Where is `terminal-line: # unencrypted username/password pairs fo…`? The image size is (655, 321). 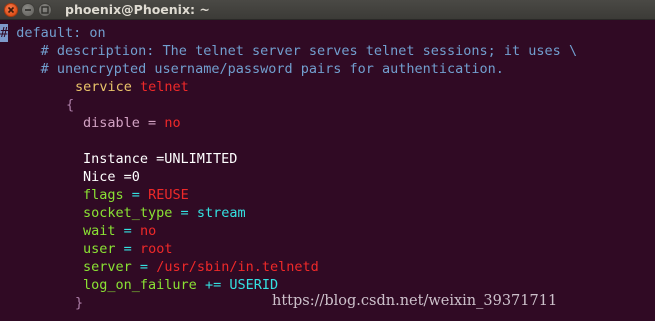 terminal-line: # unencrypted username/password pairs fo… is located at coordinates (252, 69).